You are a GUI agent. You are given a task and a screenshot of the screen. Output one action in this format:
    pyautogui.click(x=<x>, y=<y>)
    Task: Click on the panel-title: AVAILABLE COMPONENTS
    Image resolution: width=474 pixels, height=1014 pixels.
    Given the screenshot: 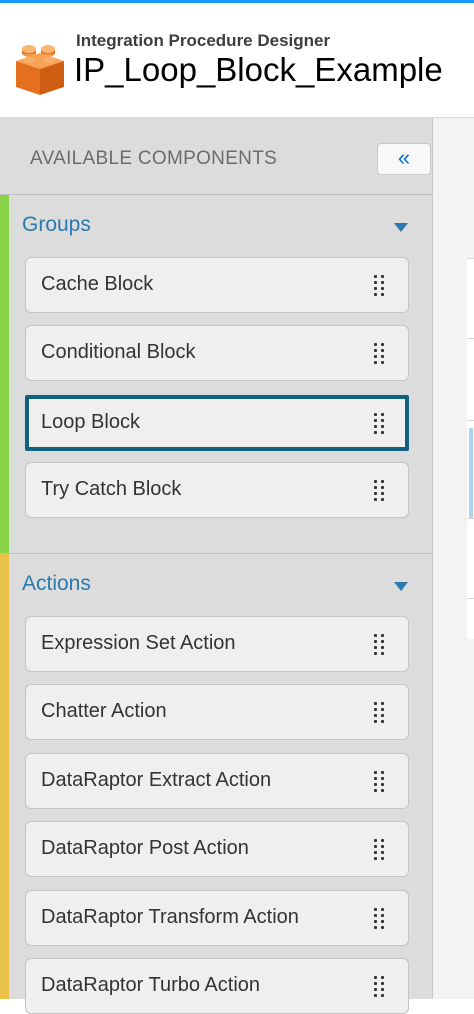 What is the action you would take?
    pyautogui.click(x=154, y=158)
    